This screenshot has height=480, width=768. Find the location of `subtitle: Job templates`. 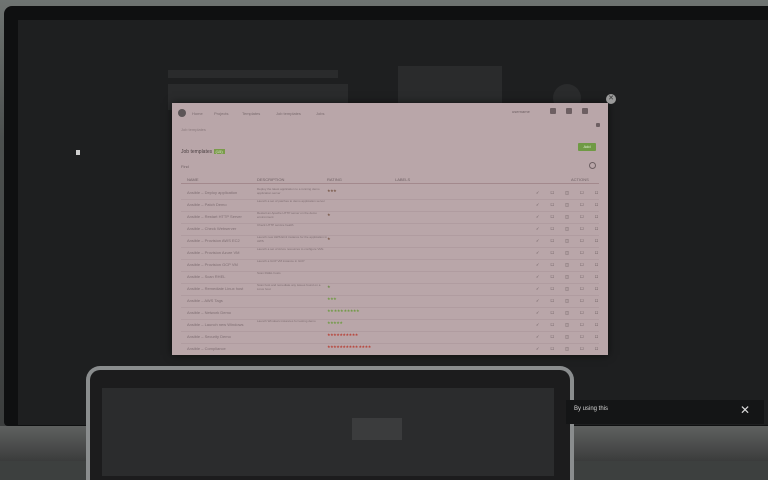

subtitle: Job templates is located at coordinates (193, 129).